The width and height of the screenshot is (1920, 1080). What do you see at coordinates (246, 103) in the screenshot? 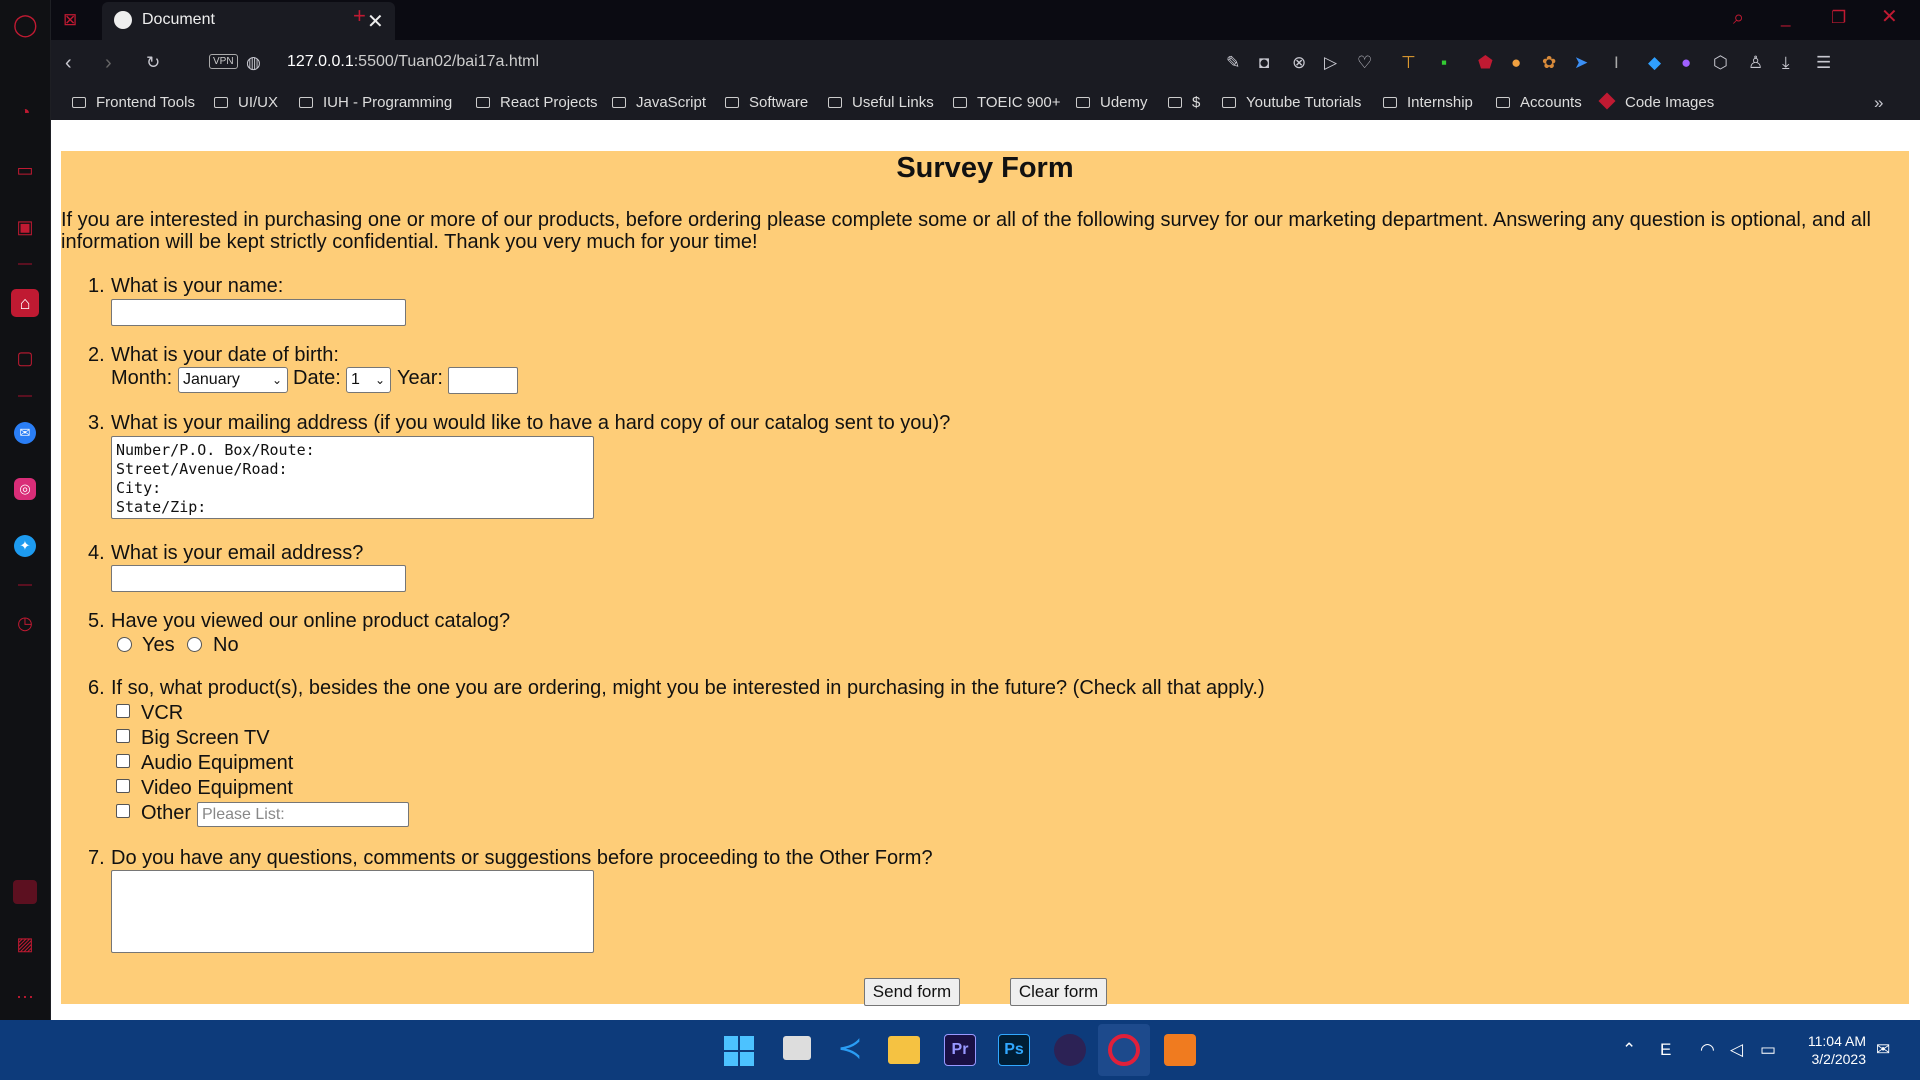
I see `bookmark-folder: UI/UX` at bounding box center [246, 103].